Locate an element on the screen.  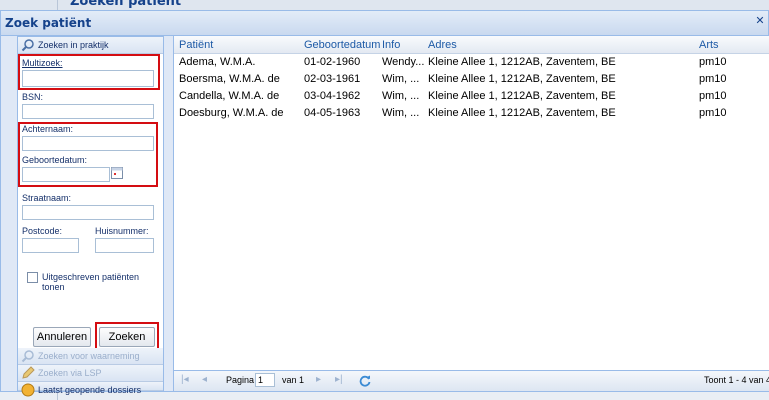
bsn-input is located at coordinates (88, 111).